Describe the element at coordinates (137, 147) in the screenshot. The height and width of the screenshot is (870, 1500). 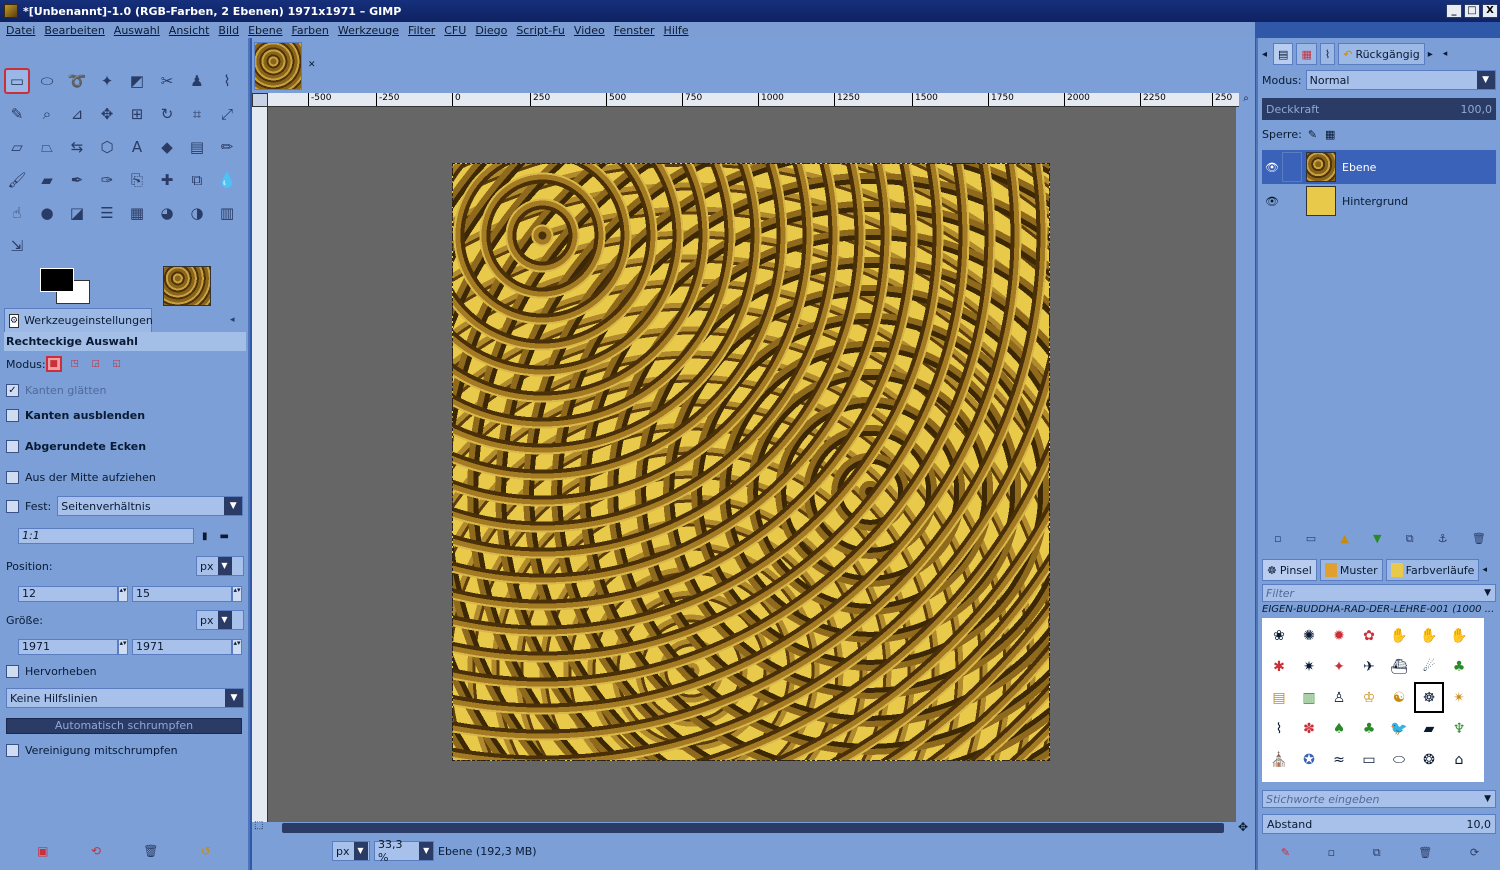
I see `text-icon: A` at that location.